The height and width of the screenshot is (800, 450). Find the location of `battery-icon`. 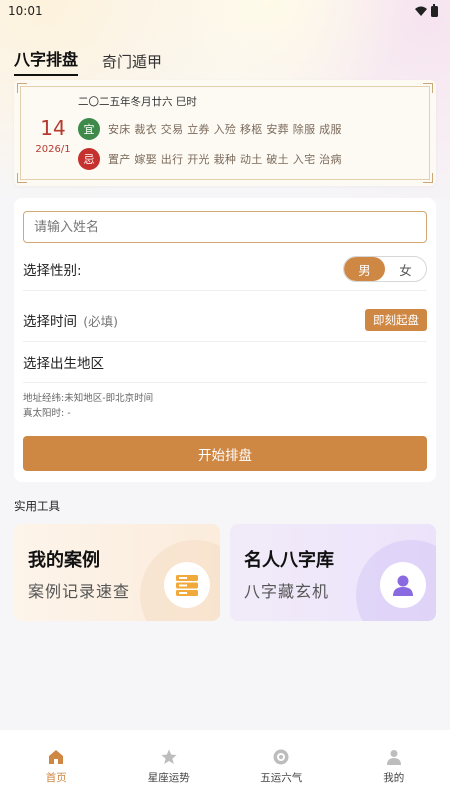

battery-icon is located at coordinates (434, 10).